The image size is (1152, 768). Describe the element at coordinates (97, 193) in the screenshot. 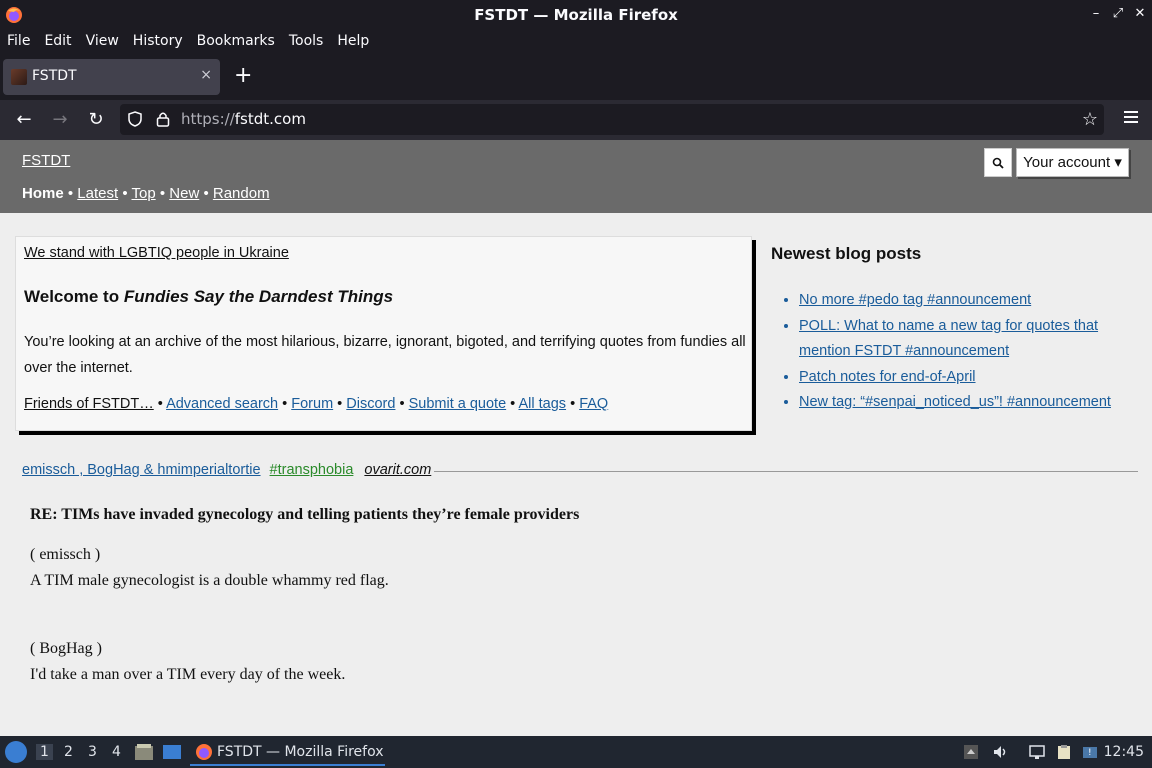

I see `nav-latest: Latest` at that location.